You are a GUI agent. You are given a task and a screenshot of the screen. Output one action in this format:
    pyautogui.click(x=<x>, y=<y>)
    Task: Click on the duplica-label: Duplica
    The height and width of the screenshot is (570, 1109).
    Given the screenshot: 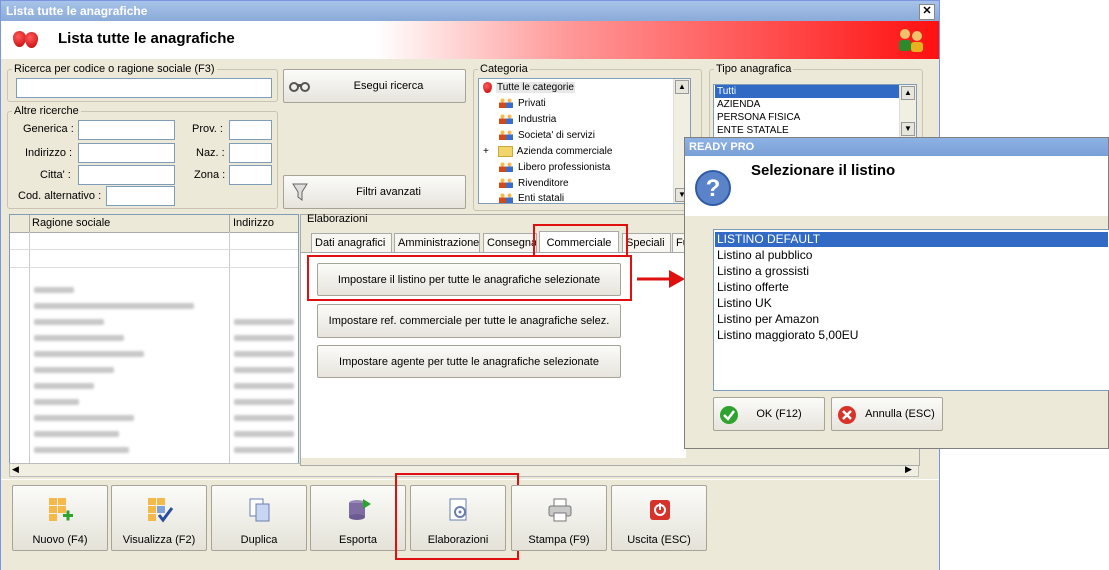 What is the action you would take?
    pyautogui.click(x=259, y=540)
    